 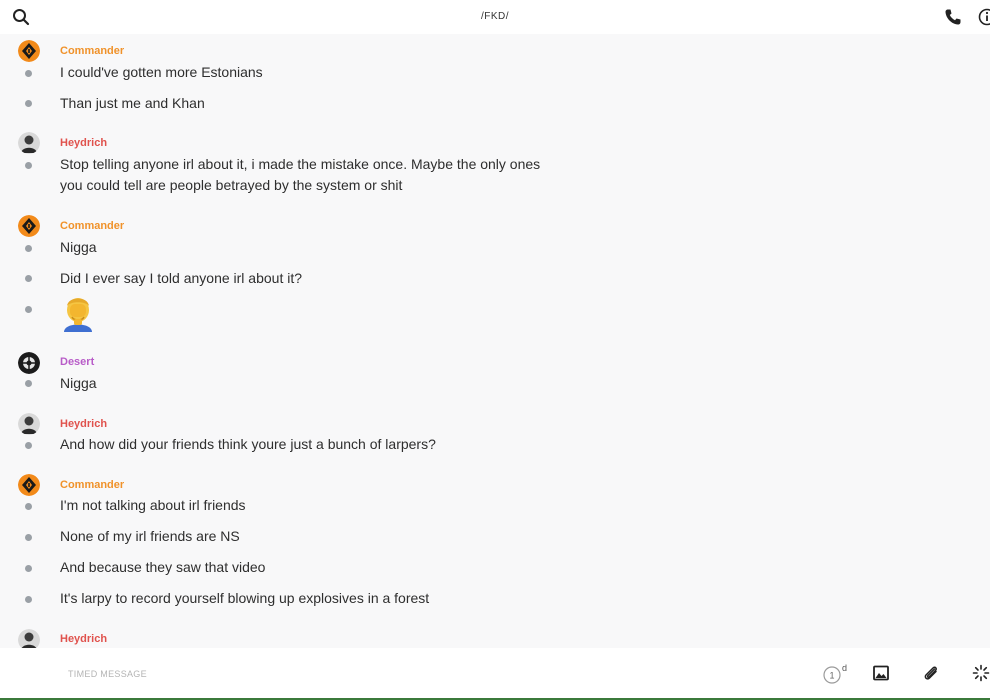 I want to click on desert-avatar, so click(x=29, y=363).